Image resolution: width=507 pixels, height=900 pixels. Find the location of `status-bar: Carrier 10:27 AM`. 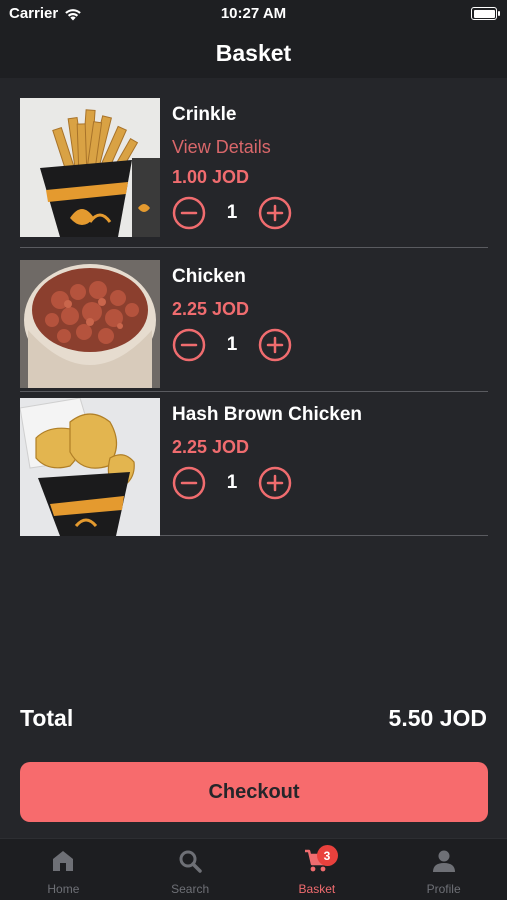

status-bar: Carrier 10:27 AM is located at coordinates (253, 14).